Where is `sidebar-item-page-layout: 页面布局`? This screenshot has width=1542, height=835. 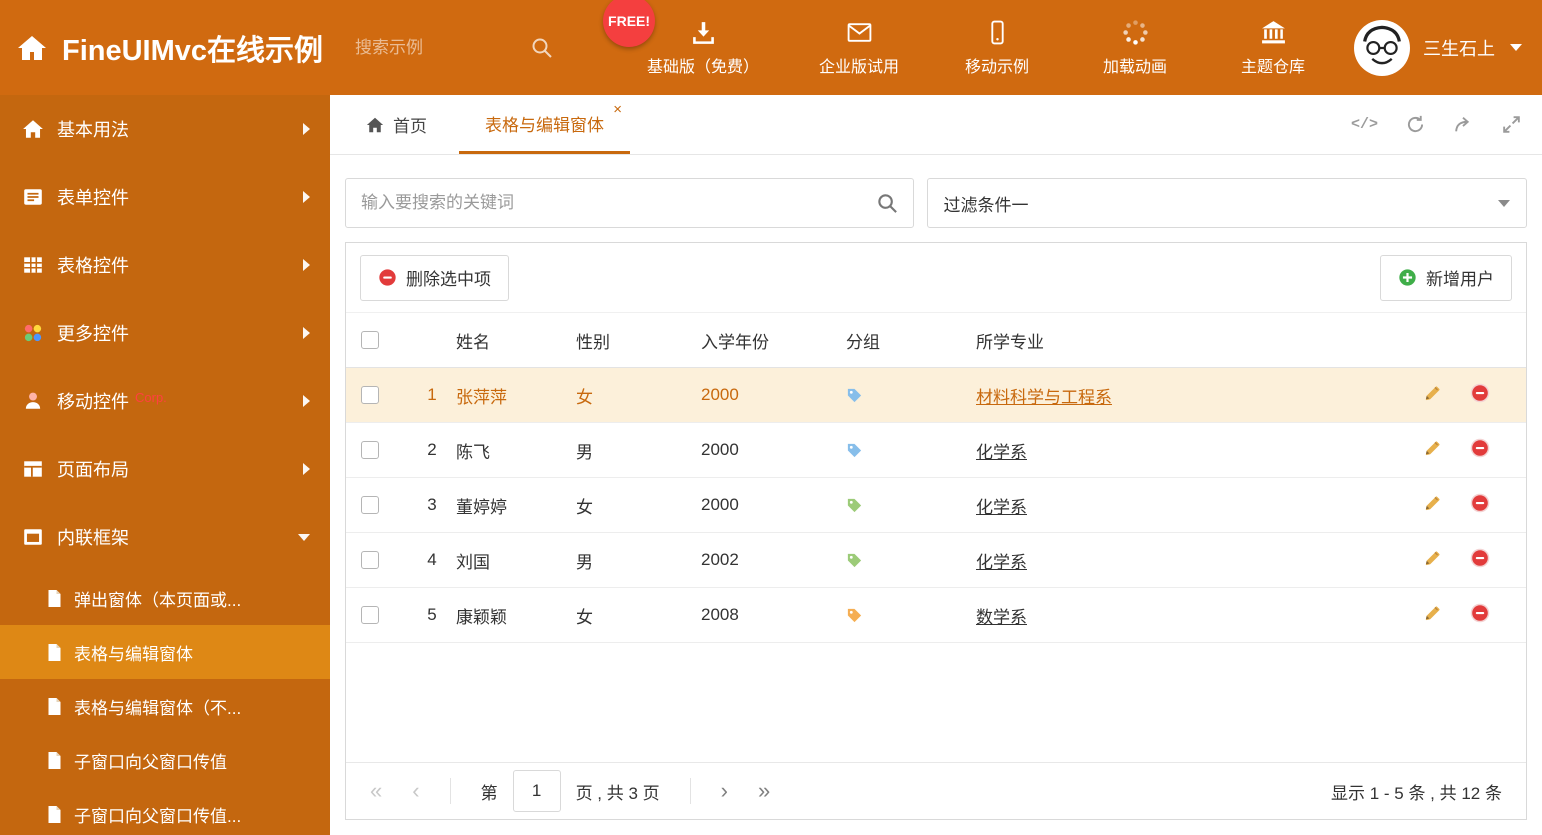 sidebar-item-page-layout: 页面布局 is located at coordinates (165, 469).